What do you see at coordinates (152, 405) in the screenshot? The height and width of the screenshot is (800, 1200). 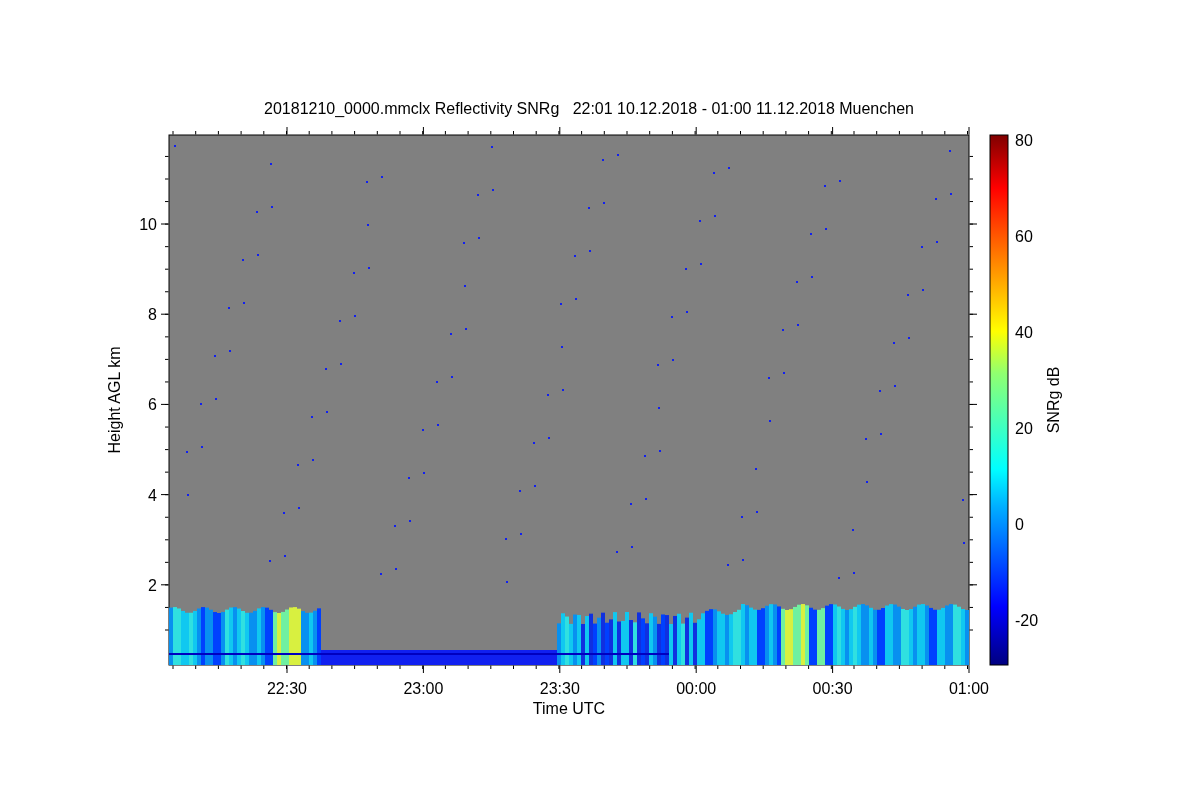 I see `y-tick-label: 6` at bounding box center [152, 405].